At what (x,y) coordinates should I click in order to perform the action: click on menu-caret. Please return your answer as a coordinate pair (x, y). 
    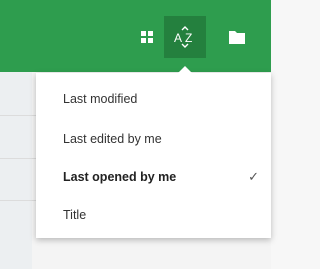
    Looking at the image, I should click on (185, 69).